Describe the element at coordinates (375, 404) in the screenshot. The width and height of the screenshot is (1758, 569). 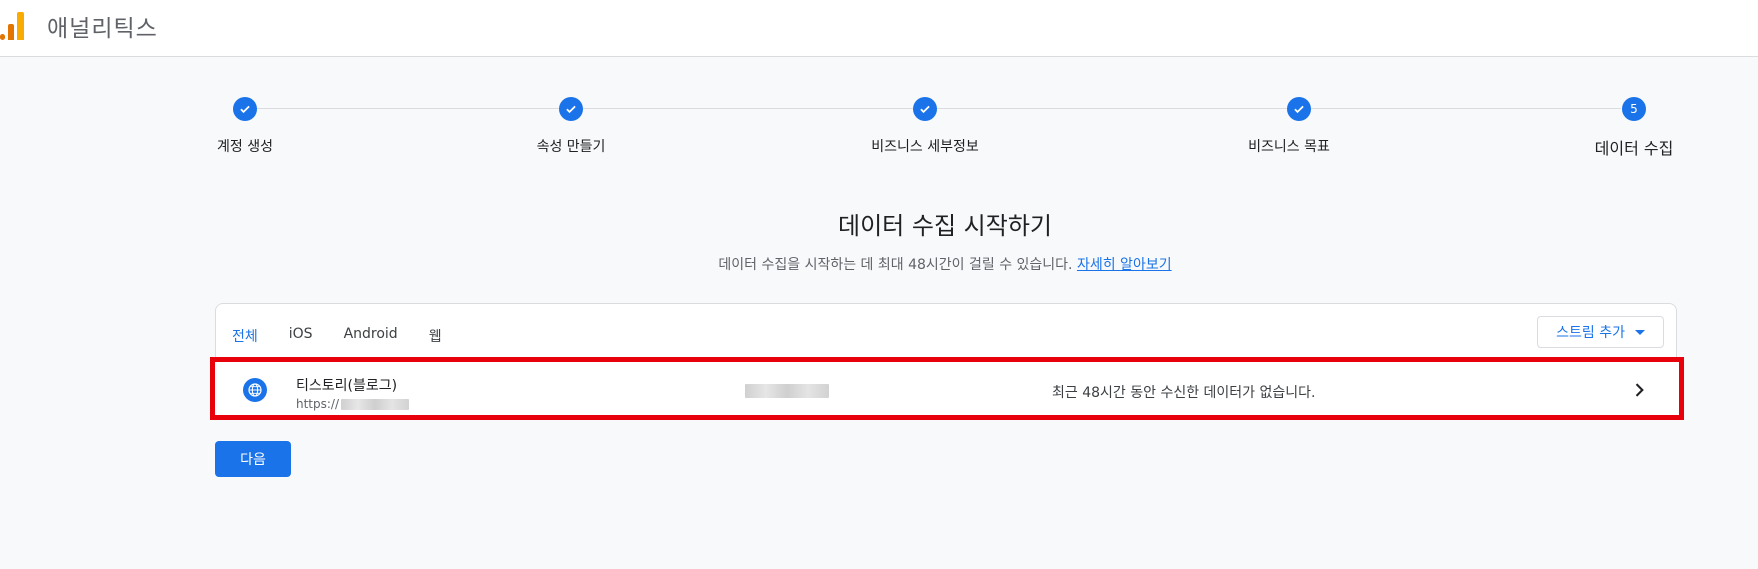
I see `redacted-url` at that location.